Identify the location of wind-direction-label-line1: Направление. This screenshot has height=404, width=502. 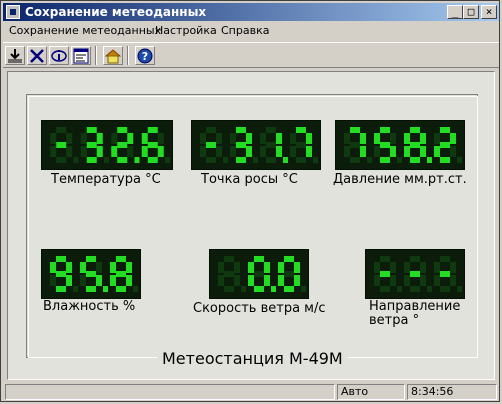
(415, 306).